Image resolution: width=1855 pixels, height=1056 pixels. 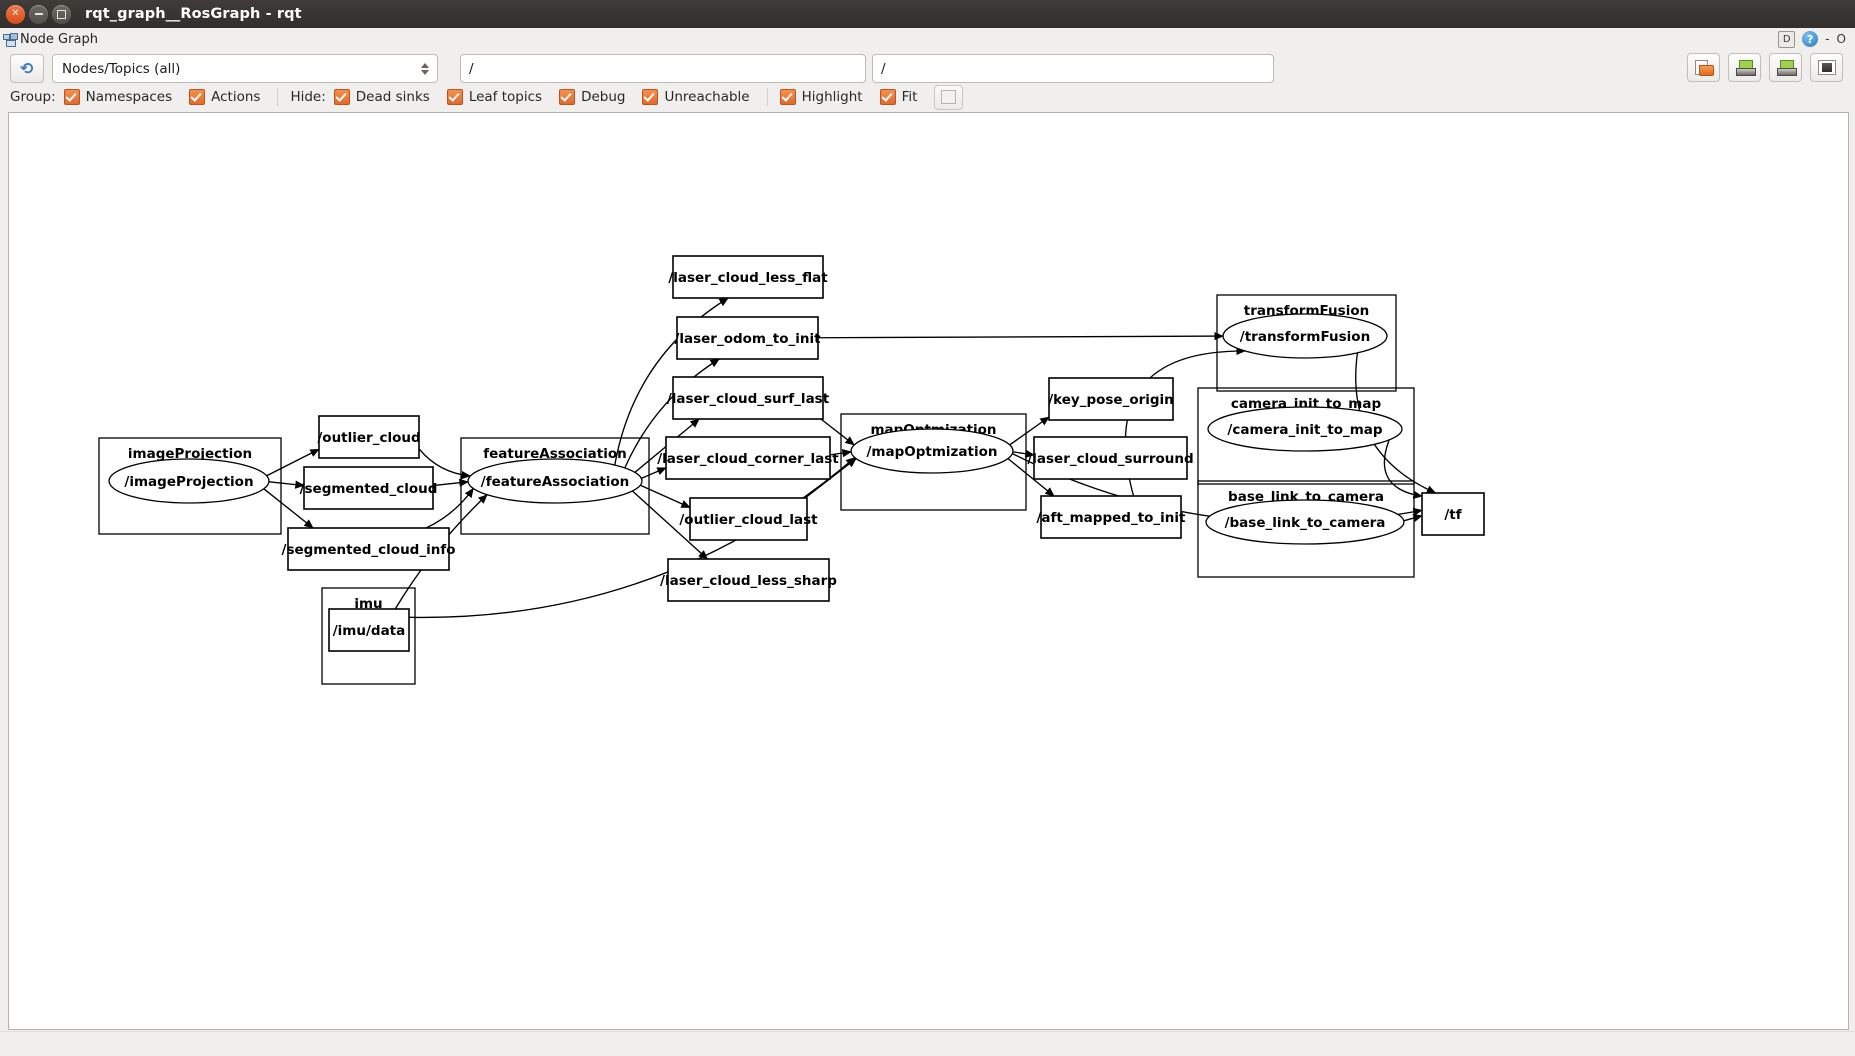 I want to click on topic-laser_cloud_surf_last: /laser_cloud_surf_last, so click(x=748, y=398).